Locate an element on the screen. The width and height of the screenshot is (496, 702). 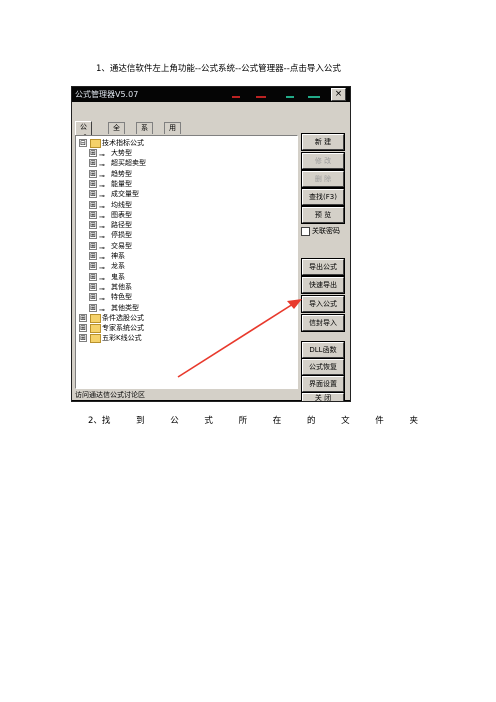
step-2-char: 夹 is located at coordinates (413, 421).